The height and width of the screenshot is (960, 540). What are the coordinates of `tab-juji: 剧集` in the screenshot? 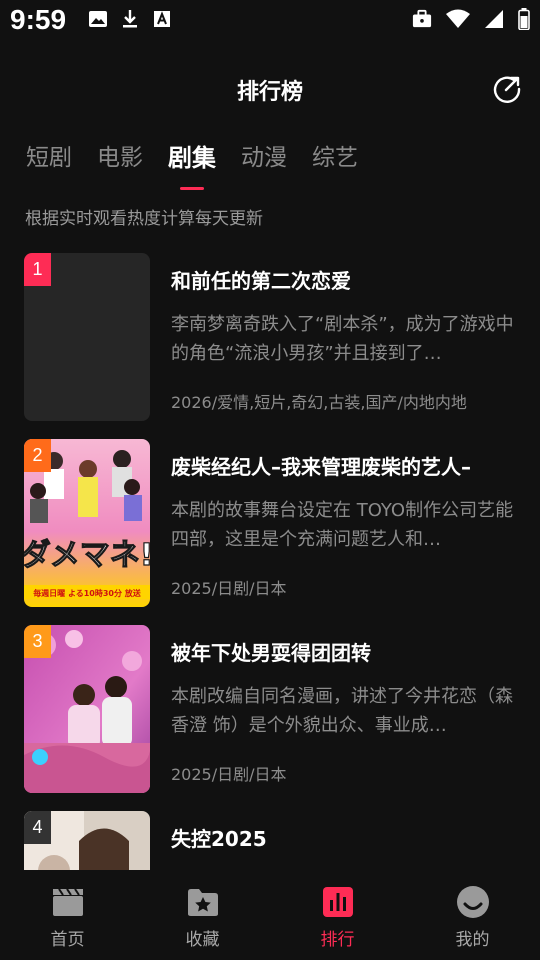 It's located at (192, 165).